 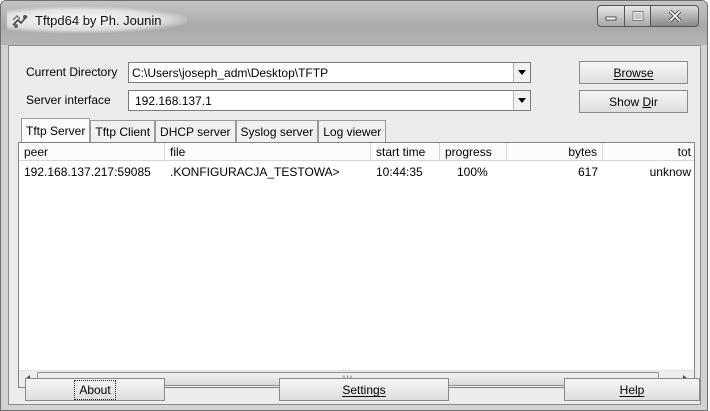 I want to click on server-interface-combo: 192.168.137.1, so click(x=329, y=100).